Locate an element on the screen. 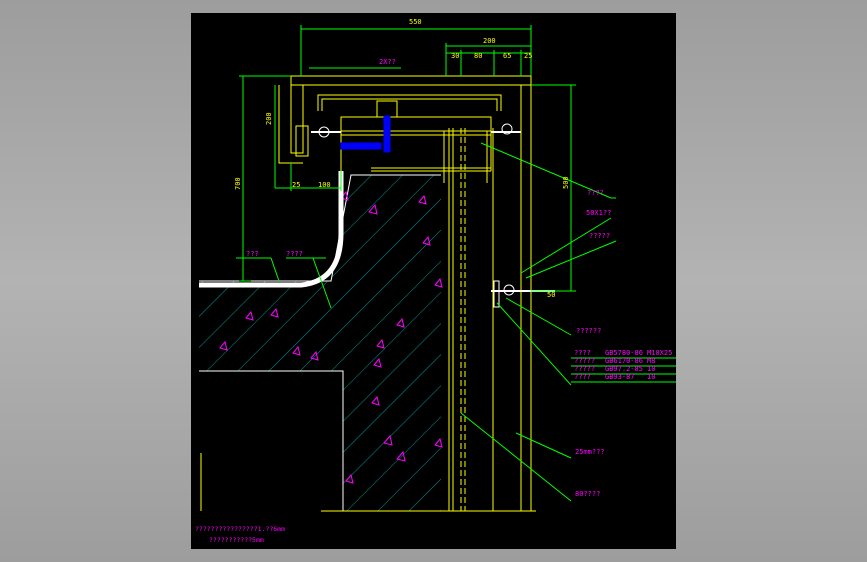  spec-table-size: M10X25 is located at coordinates (659, 353).